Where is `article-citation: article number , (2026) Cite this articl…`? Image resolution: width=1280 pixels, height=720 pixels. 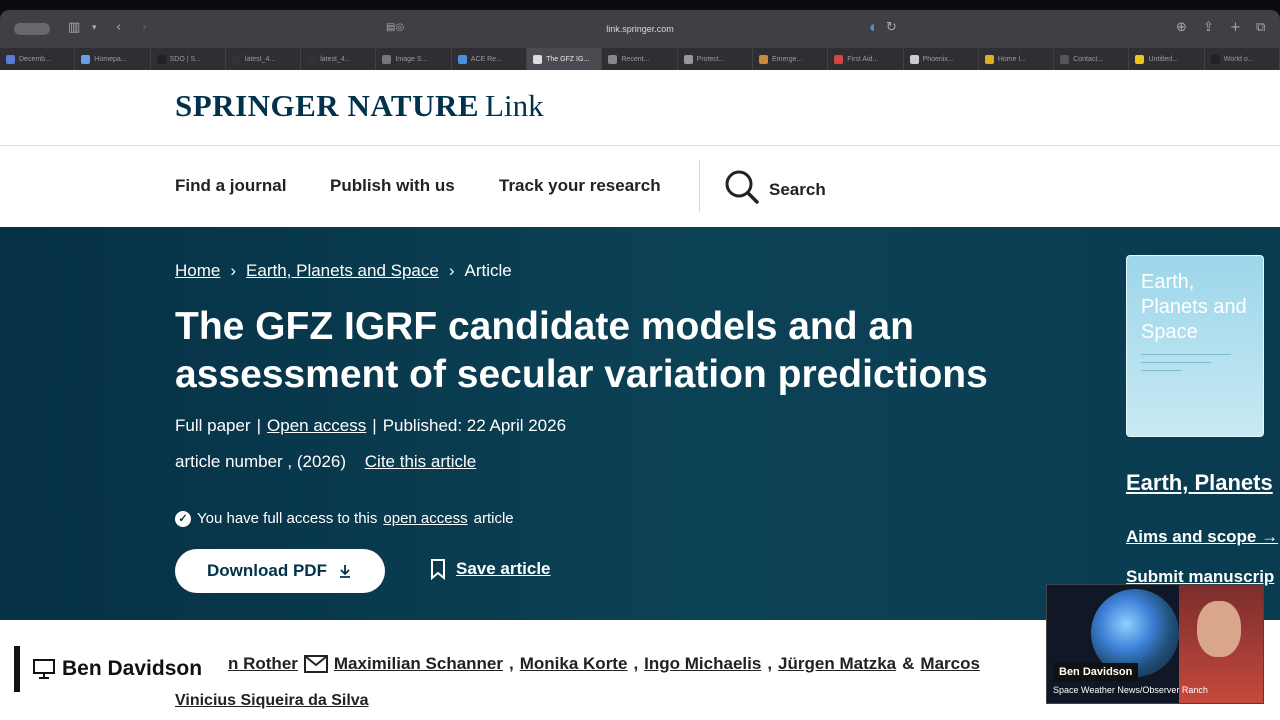 article-citation: article number , (2026) Cite this articl… is located at coordinates (325, 462).